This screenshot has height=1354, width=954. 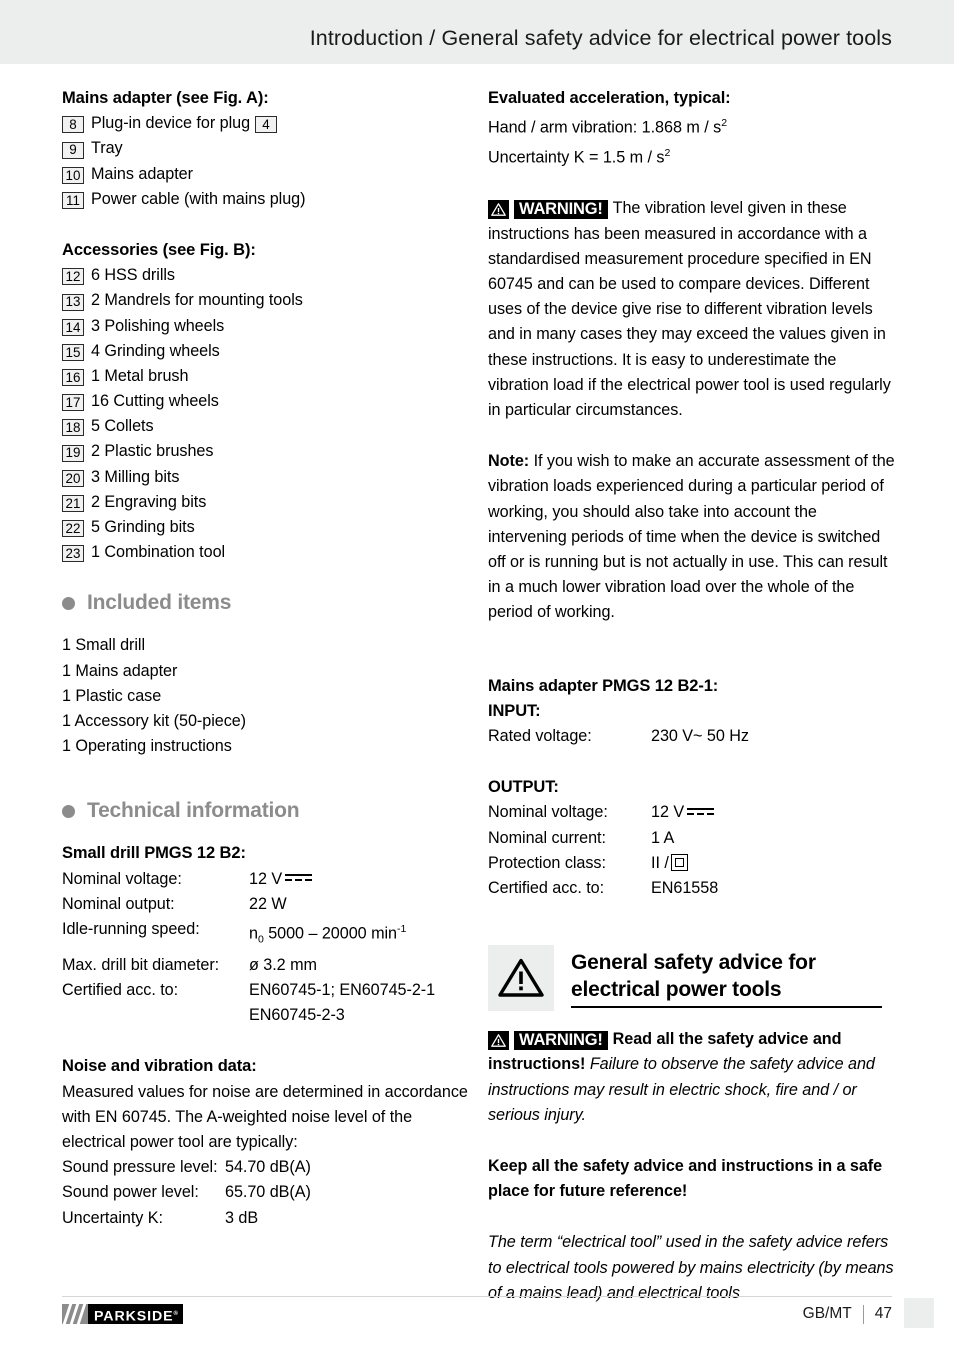 What do you see at coordinates (266, 552) in the screenshot?
I see `part-list-item: 23 1 Combination tool` at bounding box center [266, 552].